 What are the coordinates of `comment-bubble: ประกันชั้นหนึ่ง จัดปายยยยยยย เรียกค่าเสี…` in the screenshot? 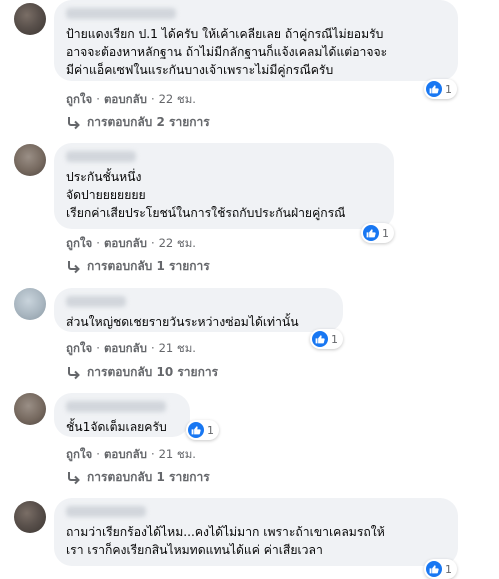 It's located at (224, 186).